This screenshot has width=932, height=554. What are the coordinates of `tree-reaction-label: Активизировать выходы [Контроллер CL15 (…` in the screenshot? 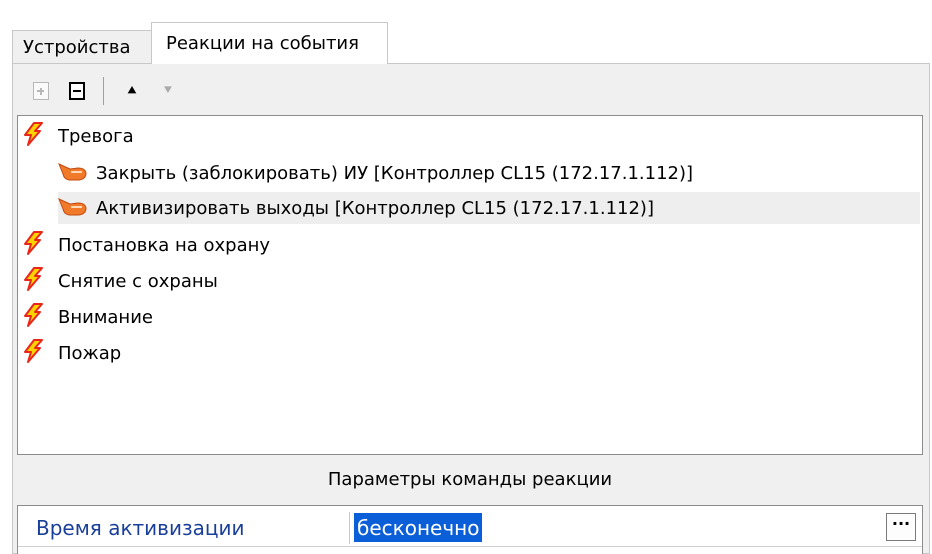 It's located at (375, 208).